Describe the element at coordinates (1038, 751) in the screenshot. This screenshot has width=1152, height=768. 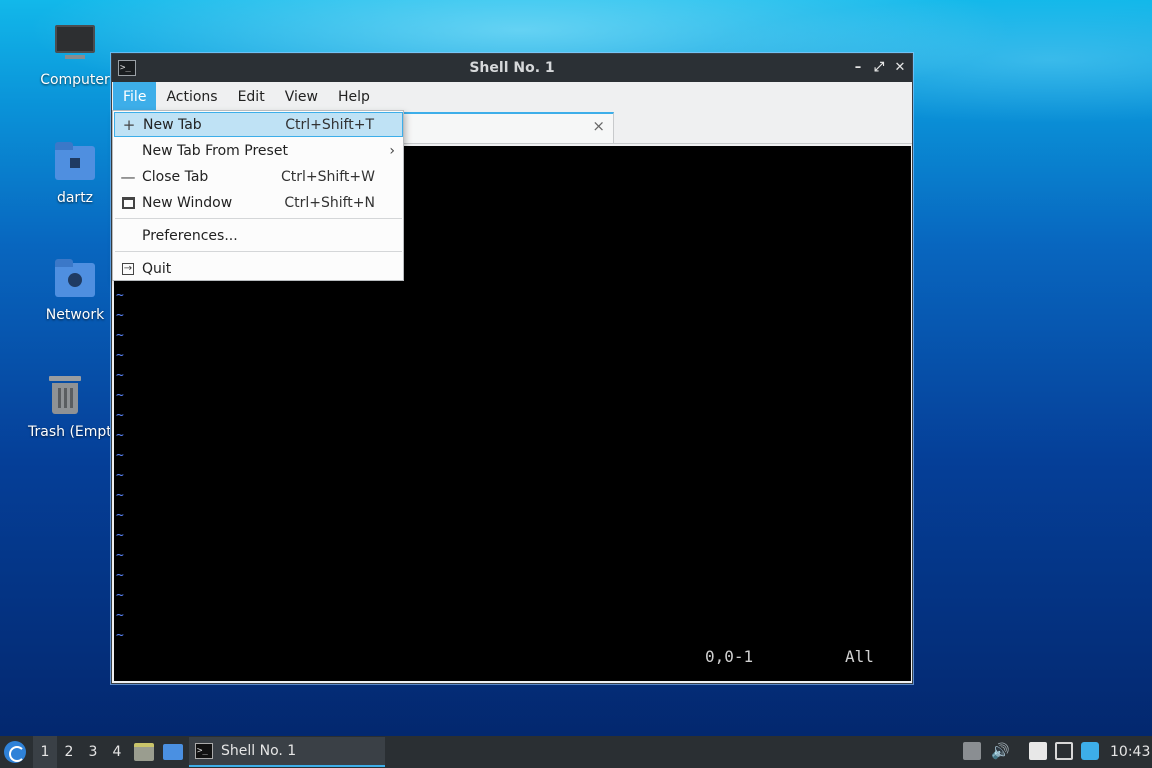
I see `clipboard-icon` at that location.